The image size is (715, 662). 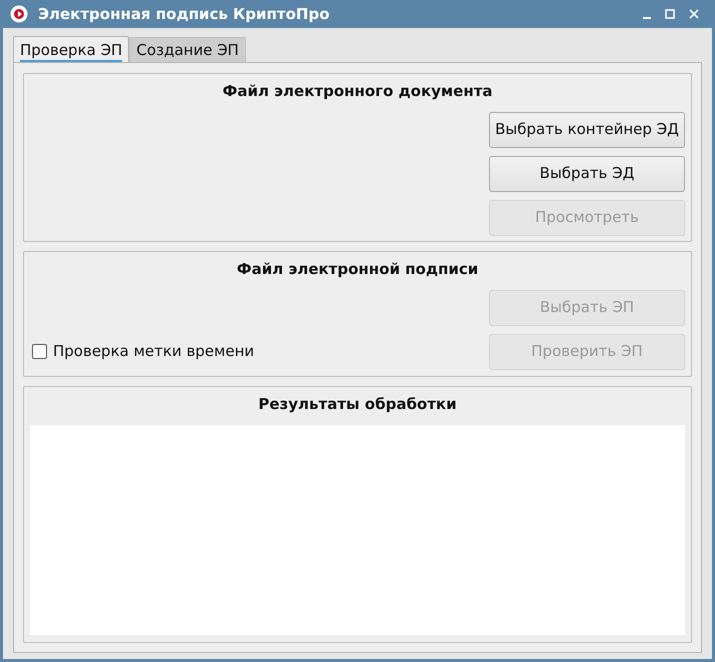 What do you see at coordinates (187, 49) in the screenshot?
I see `tab: Создание ЭП` at bounding box center [187, 49].